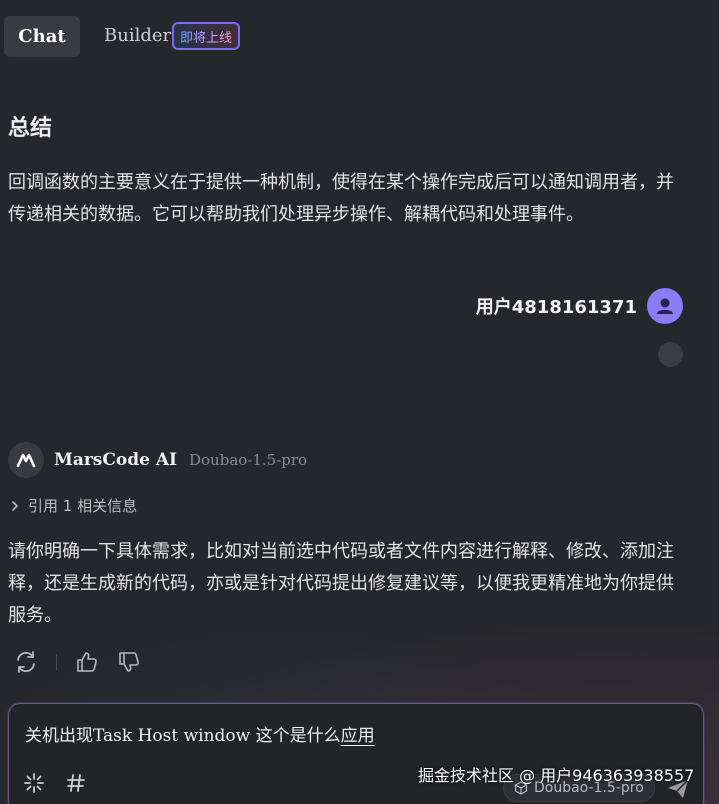 The width and height of the screenshot is (719, 804). I want to click on thumbs-down-icon, so click(129, 662).